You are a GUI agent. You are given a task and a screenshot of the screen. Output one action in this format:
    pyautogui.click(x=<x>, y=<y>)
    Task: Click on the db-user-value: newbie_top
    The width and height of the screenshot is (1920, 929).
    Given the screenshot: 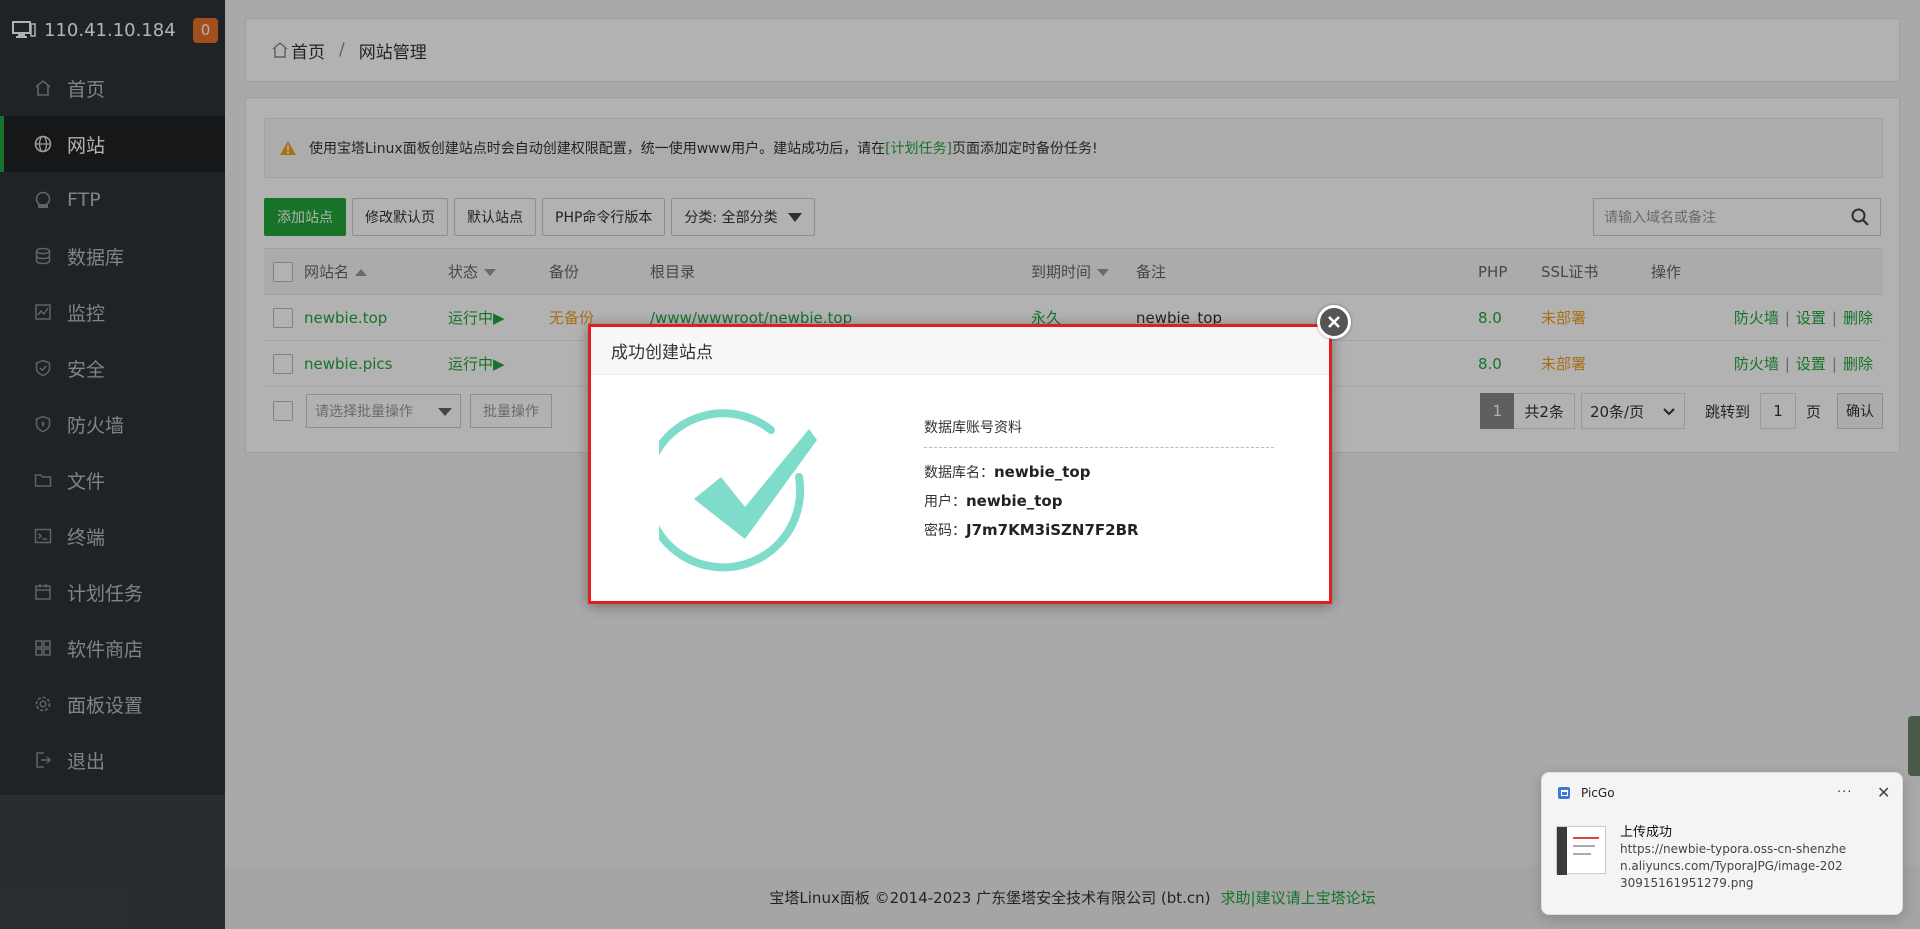 What is the action you would take?
    pyautogui.click(x=1014, y=501)
    